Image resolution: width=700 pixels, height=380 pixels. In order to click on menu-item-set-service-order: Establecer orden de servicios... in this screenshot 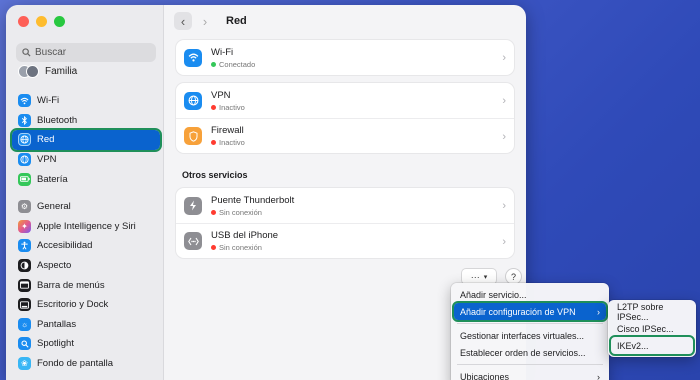, I will do `click(530, 352)`.